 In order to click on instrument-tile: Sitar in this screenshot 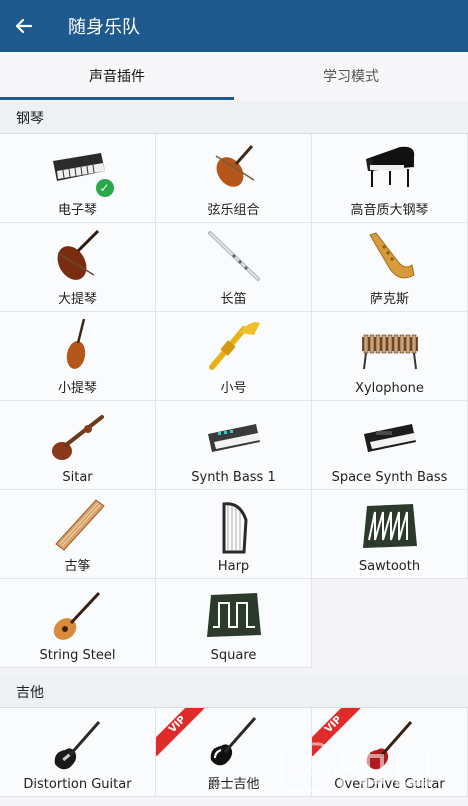, I will do `click(78, 445)`.